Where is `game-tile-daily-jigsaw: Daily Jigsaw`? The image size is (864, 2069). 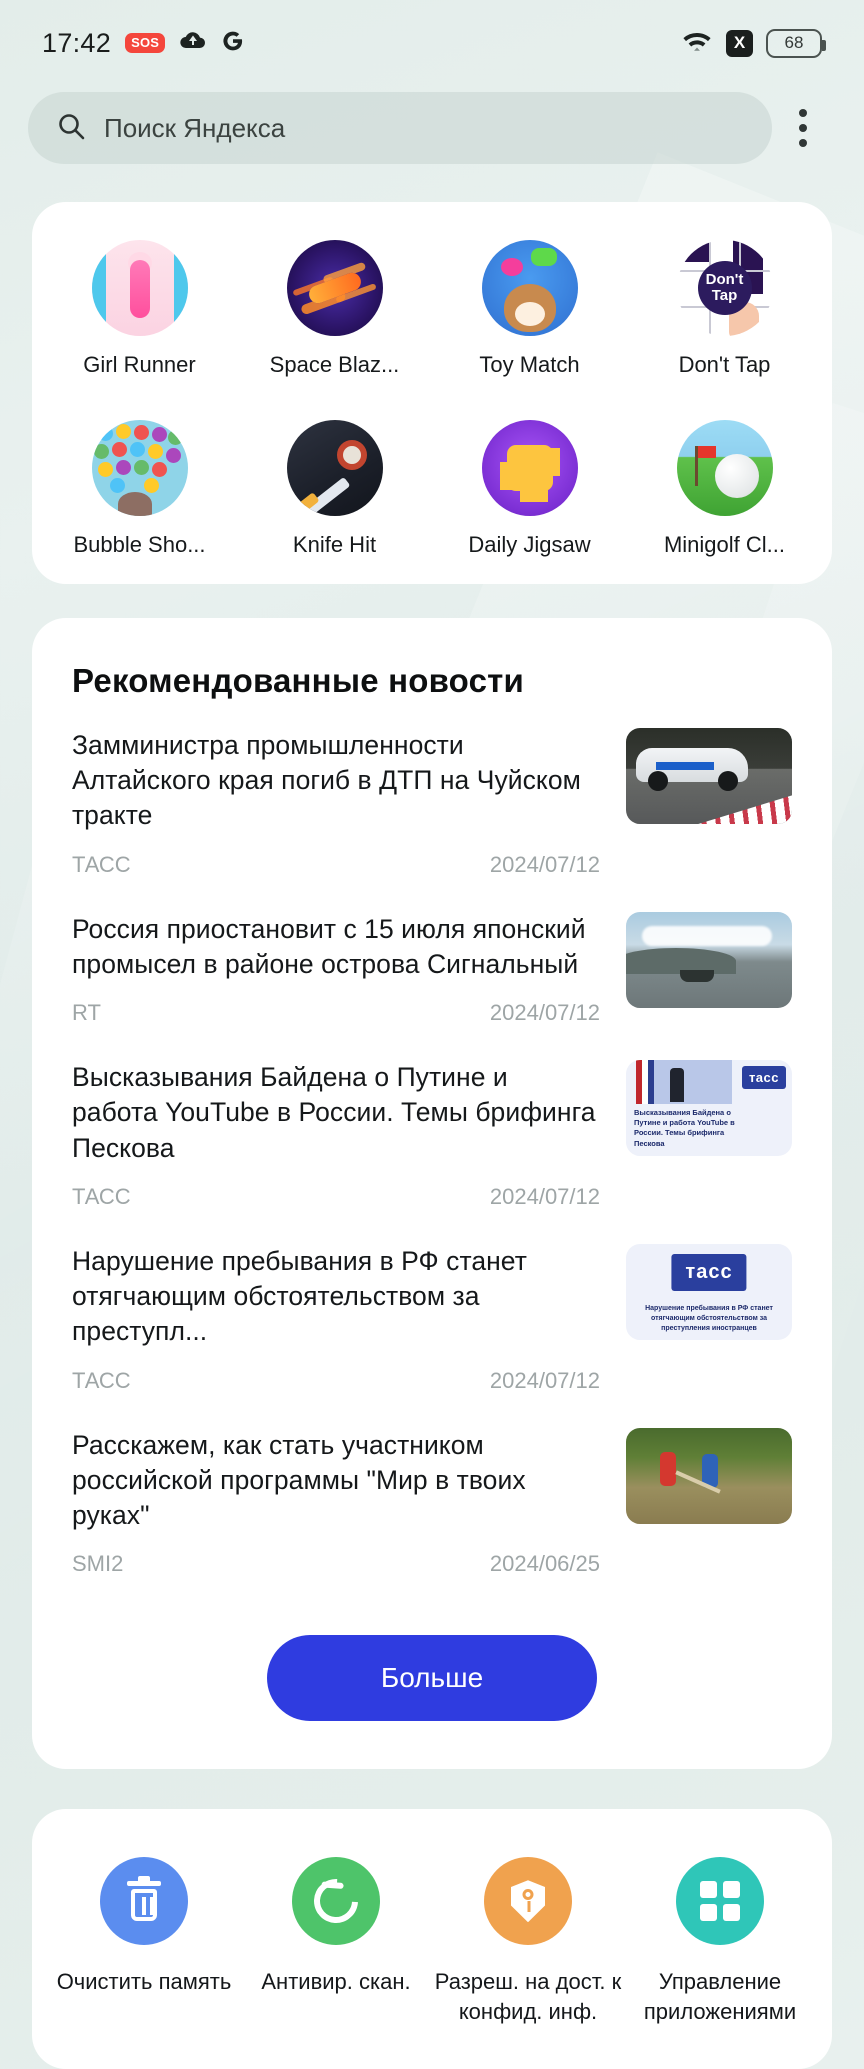
game-tile-daily-jigsaw: Daily Jigsaw is located at coordinates (529, 489).